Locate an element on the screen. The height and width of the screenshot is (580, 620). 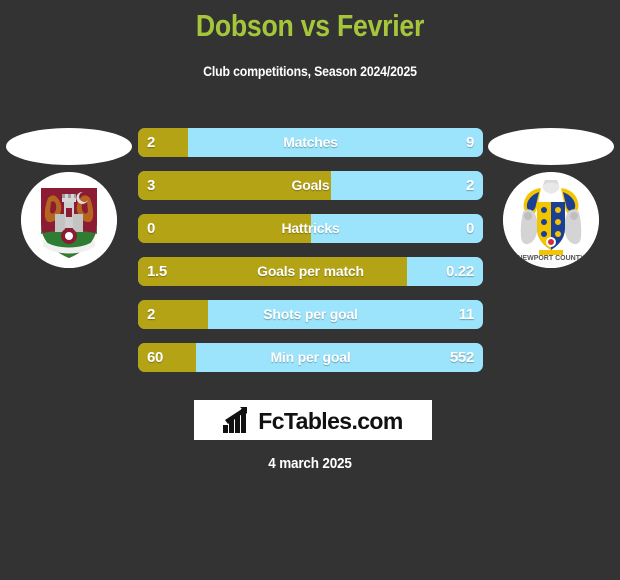
stat-label: Shots per goal is located at coordinates (310, 314).